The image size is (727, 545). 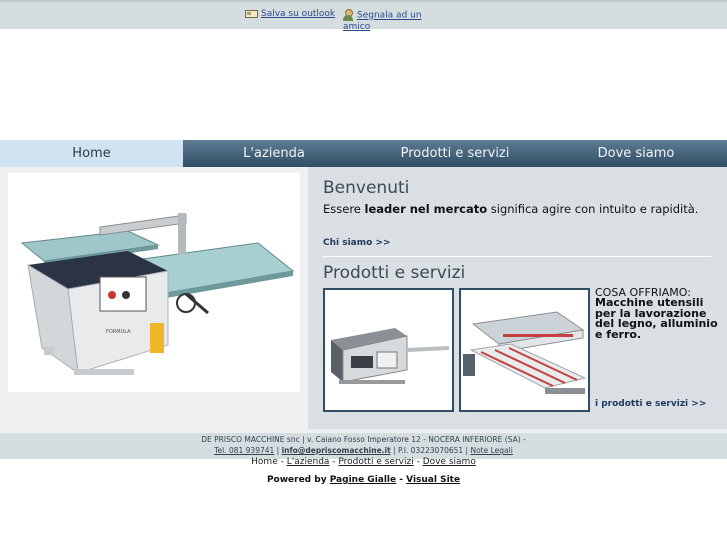 I want to click on nav-prodotti: Prodotti e servizi, so click(x=455, y=153).